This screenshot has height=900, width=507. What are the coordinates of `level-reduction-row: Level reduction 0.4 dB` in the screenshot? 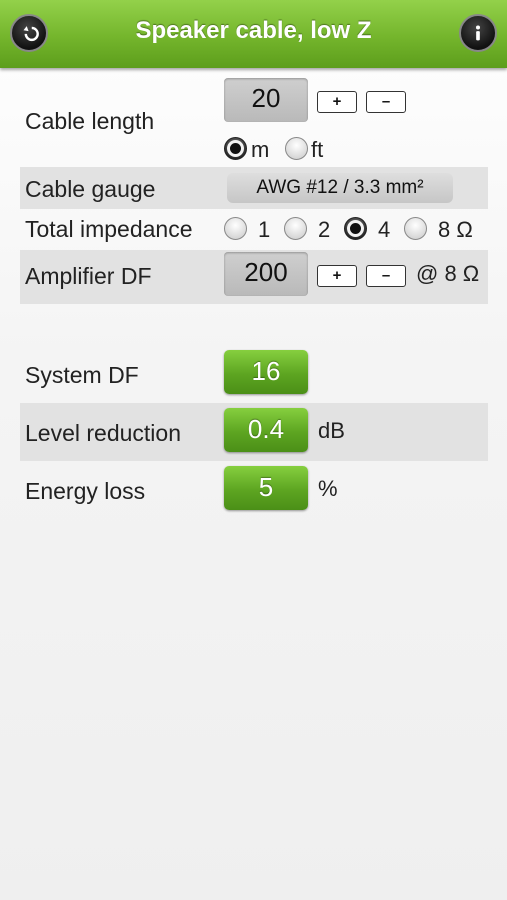 It's located at (254, 432).